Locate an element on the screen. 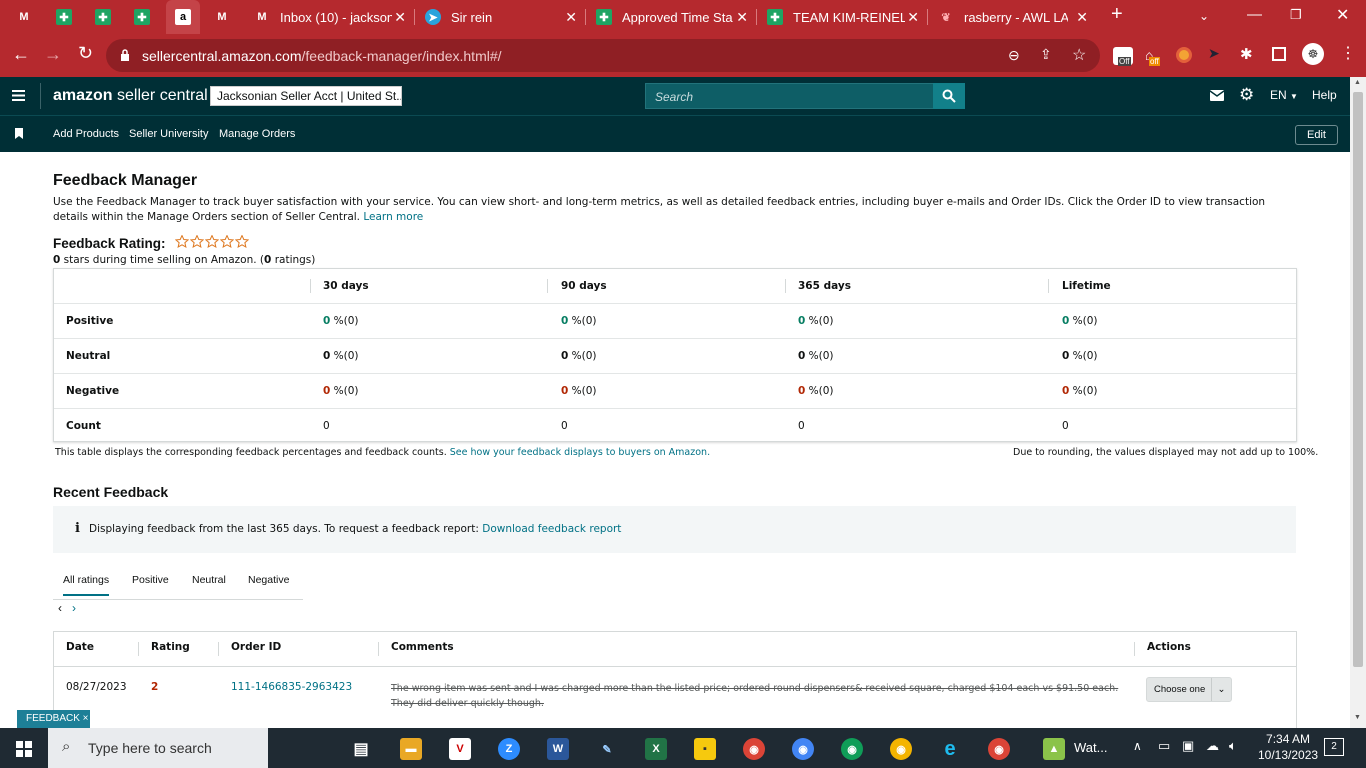  scroll-up-icon: ▲ is located at coordinates (1357, 82).